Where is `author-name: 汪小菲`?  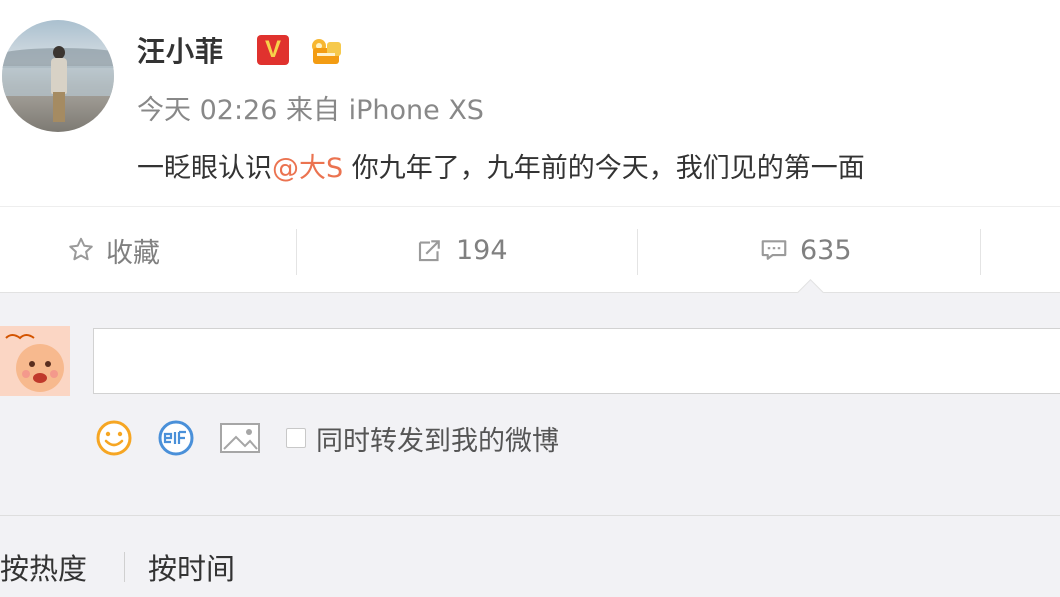 author-name: 汪小菲 is located at coordinates (180, 50).